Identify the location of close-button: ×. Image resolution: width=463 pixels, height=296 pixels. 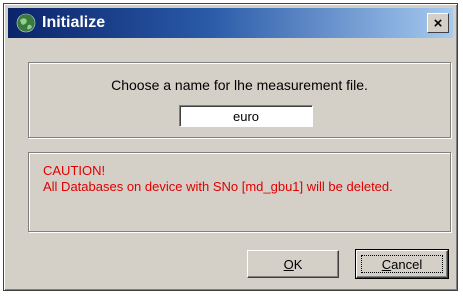
(438, 23).